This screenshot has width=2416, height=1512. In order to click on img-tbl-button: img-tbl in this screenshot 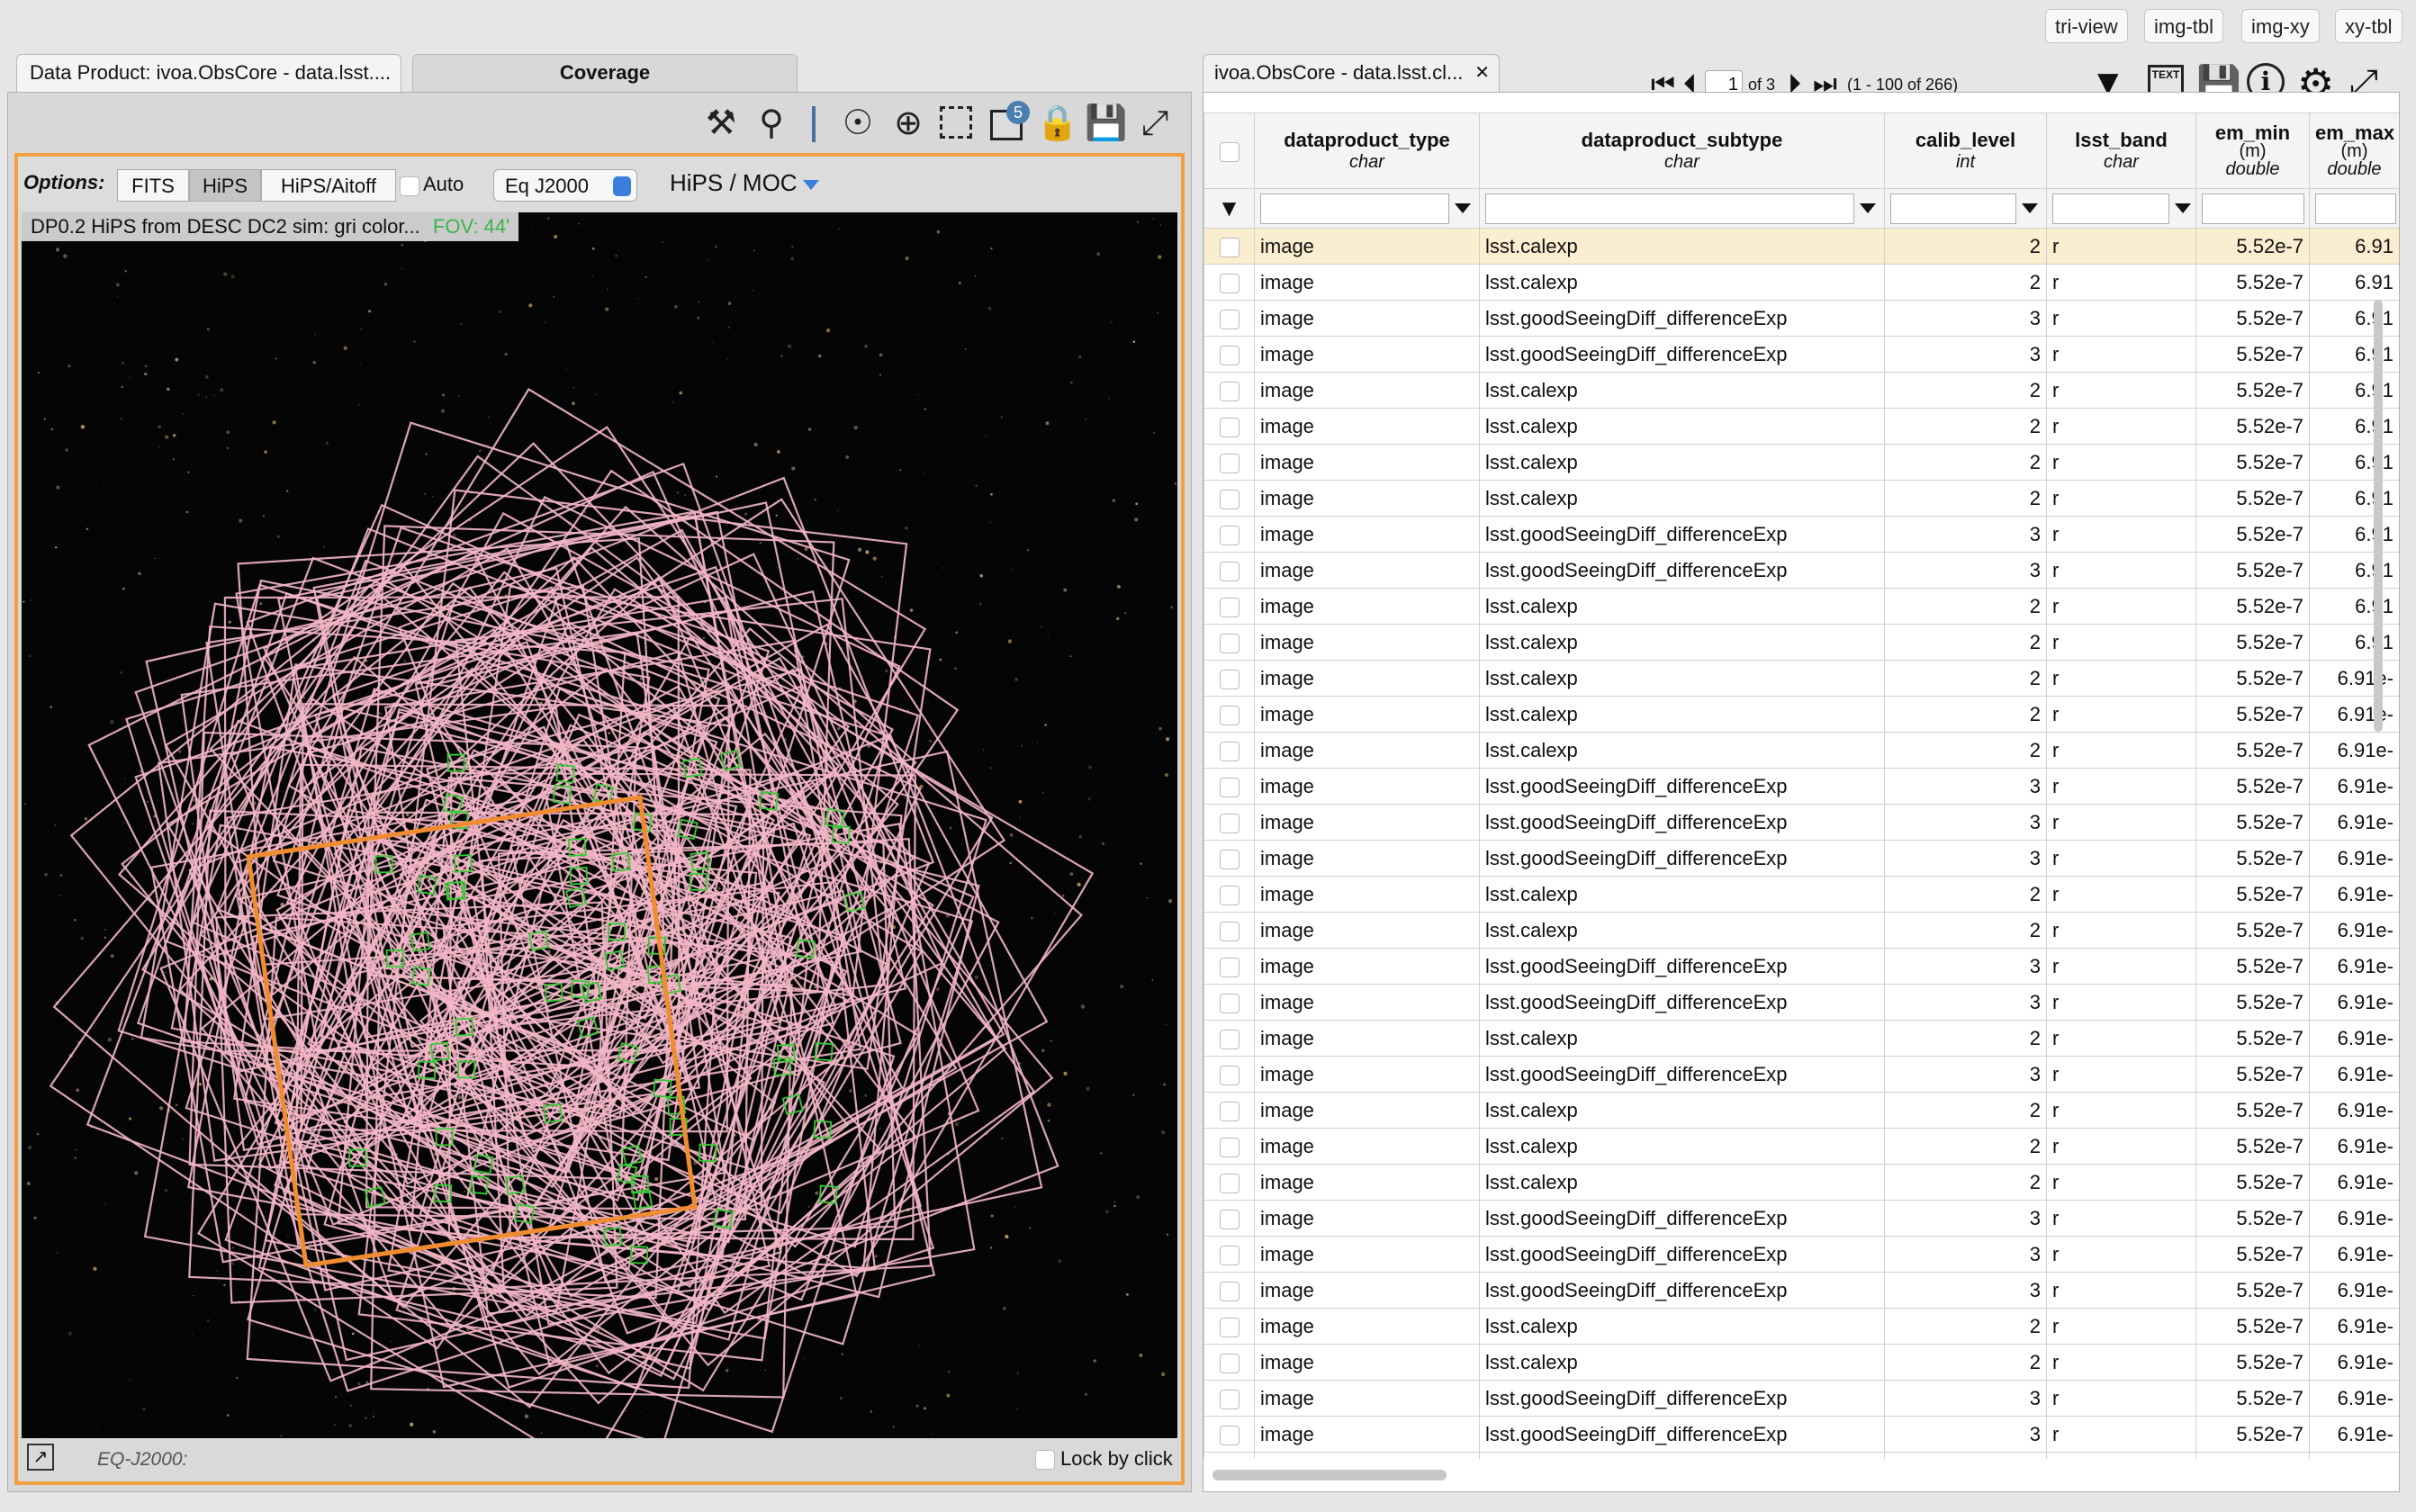, I will do `click(2184, 26)`.